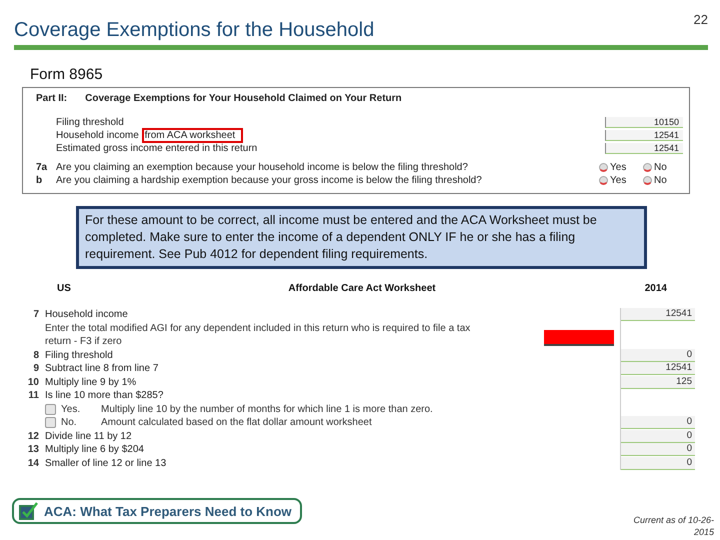  What do you see at coordinates (701, 19) in the screenshot?
I see `page-number: 22` at bounding box center [701, 19].